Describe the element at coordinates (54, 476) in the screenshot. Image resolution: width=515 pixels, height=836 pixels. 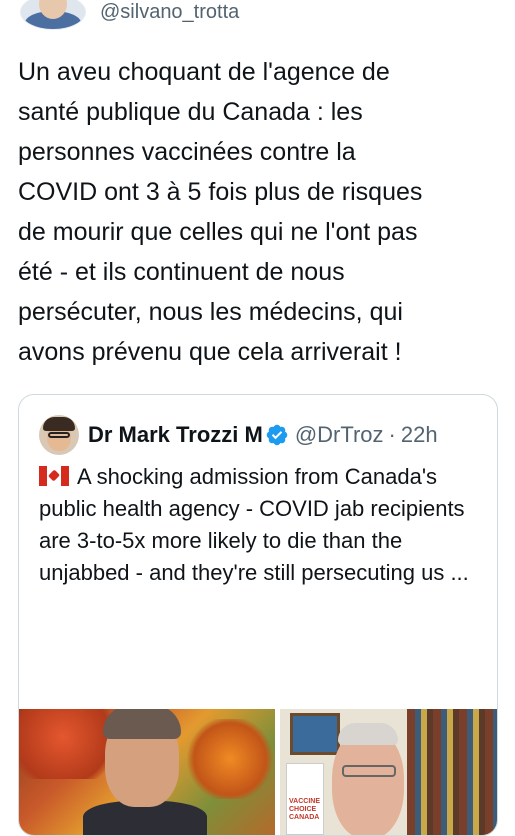
I see `canada-flag-icon` at that location.